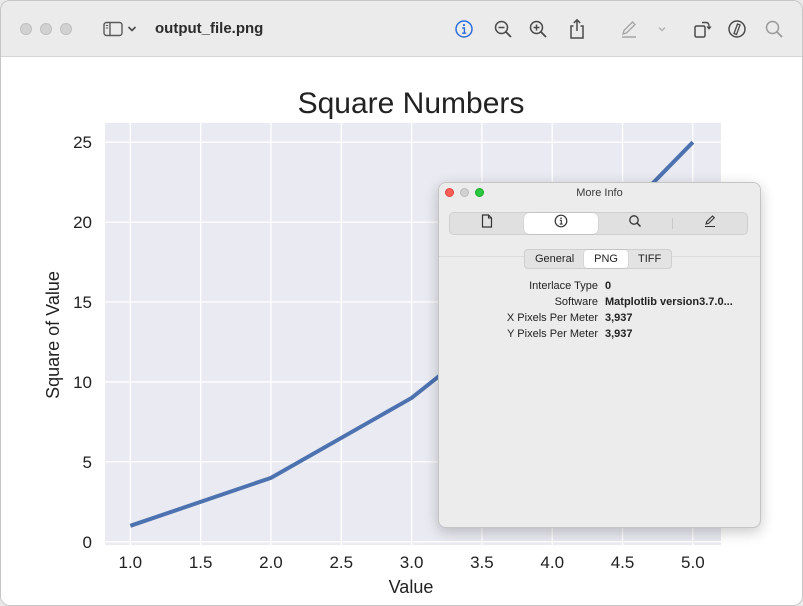 Image resolution: width=803 pixels, height=606 pixels. What do you see at coordinates (46, 29) in the screenshot?
I see `minimize-window-button` at bounding box center [46, 29].